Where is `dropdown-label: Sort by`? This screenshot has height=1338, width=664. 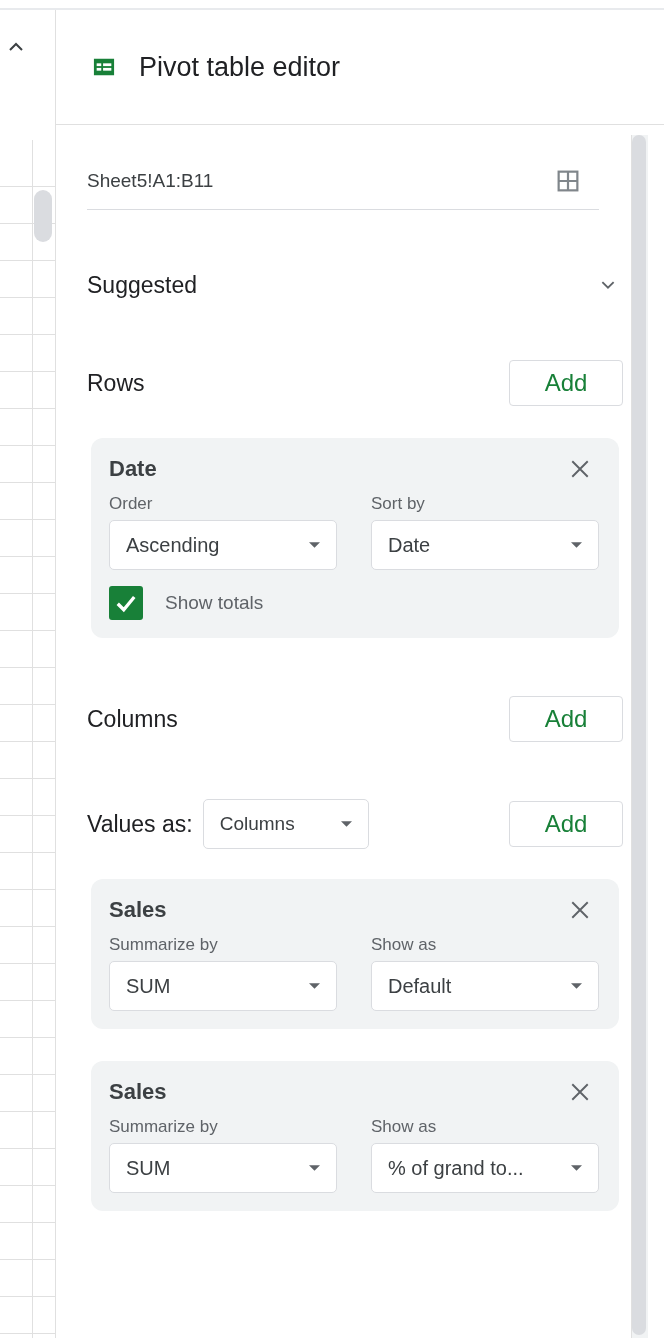 dropdown-label: Sort by is located at coordinates (398, 504).